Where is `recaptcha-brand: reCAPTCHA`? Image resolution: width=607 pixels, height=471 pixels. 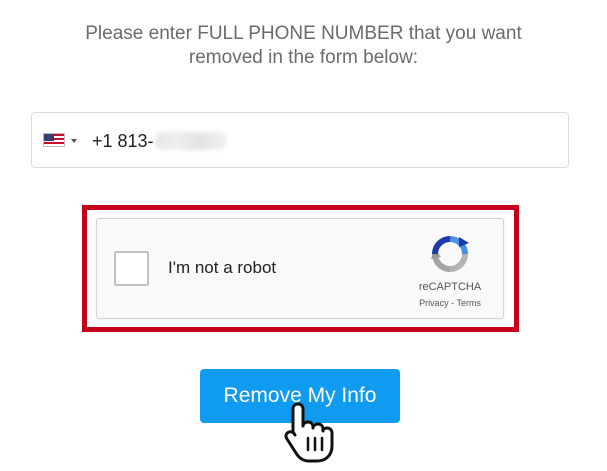 recaptcha-brand: reCAPTCHA is located at coordinates (450, 287).